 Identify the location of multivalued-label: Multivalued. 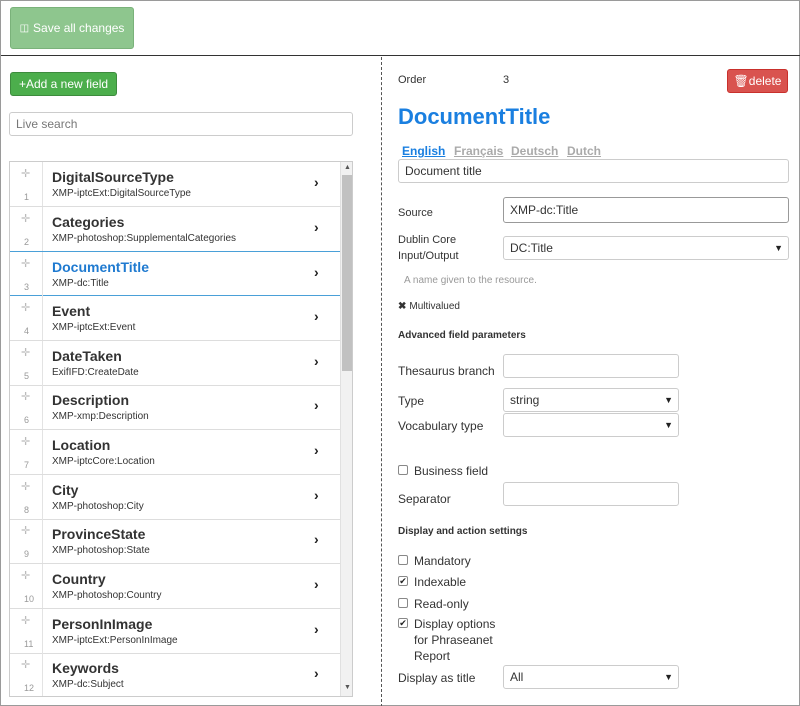
(434, 306).